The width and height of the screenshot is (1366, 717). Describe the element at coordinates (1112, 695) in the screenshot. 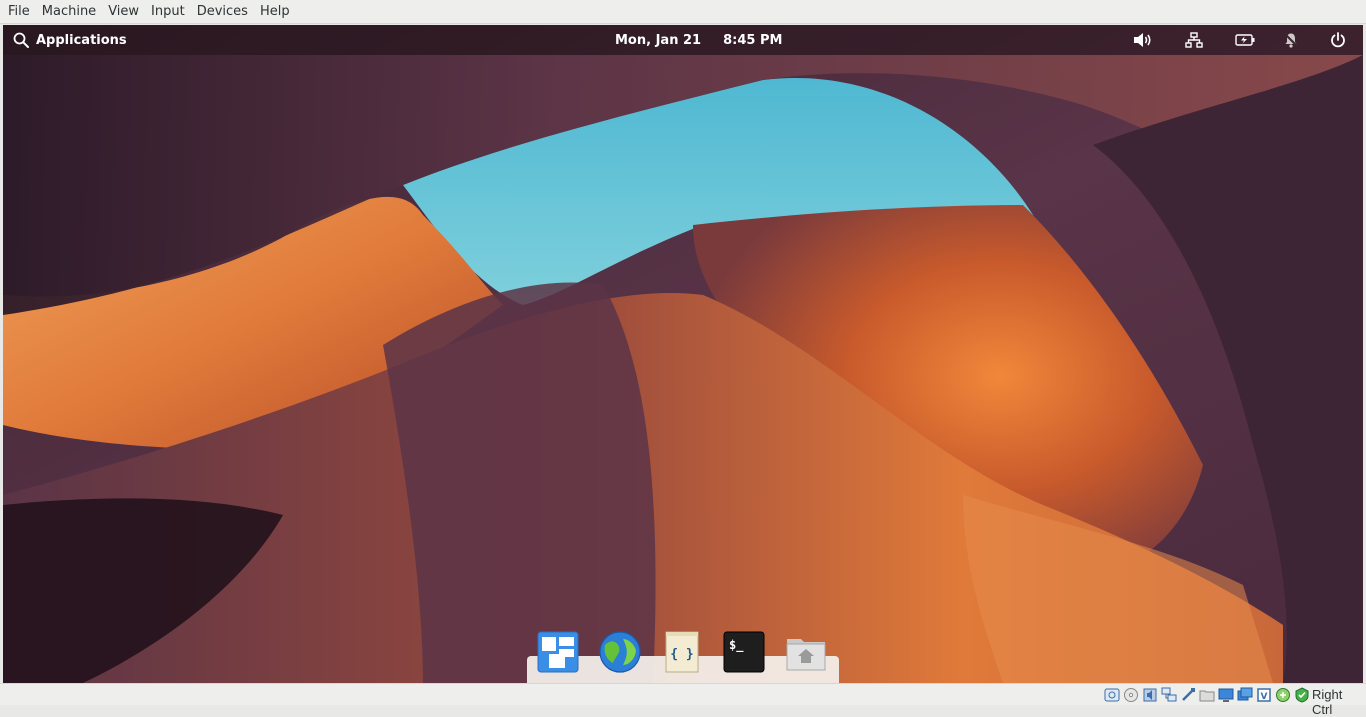

I see `hard-disk-icon` at that location.